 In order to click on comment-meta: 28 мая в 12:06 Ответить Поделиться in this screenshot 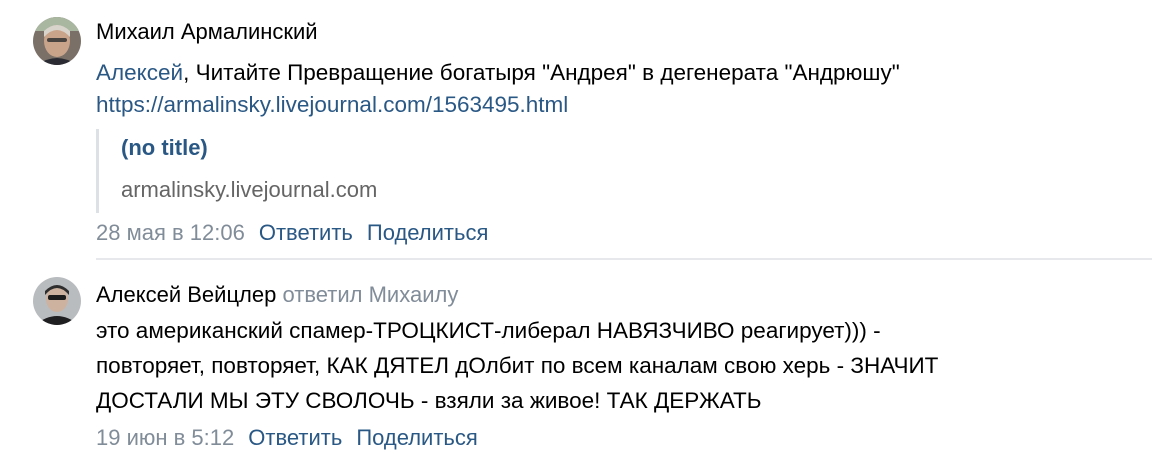, I will do `click(292, 233)`.